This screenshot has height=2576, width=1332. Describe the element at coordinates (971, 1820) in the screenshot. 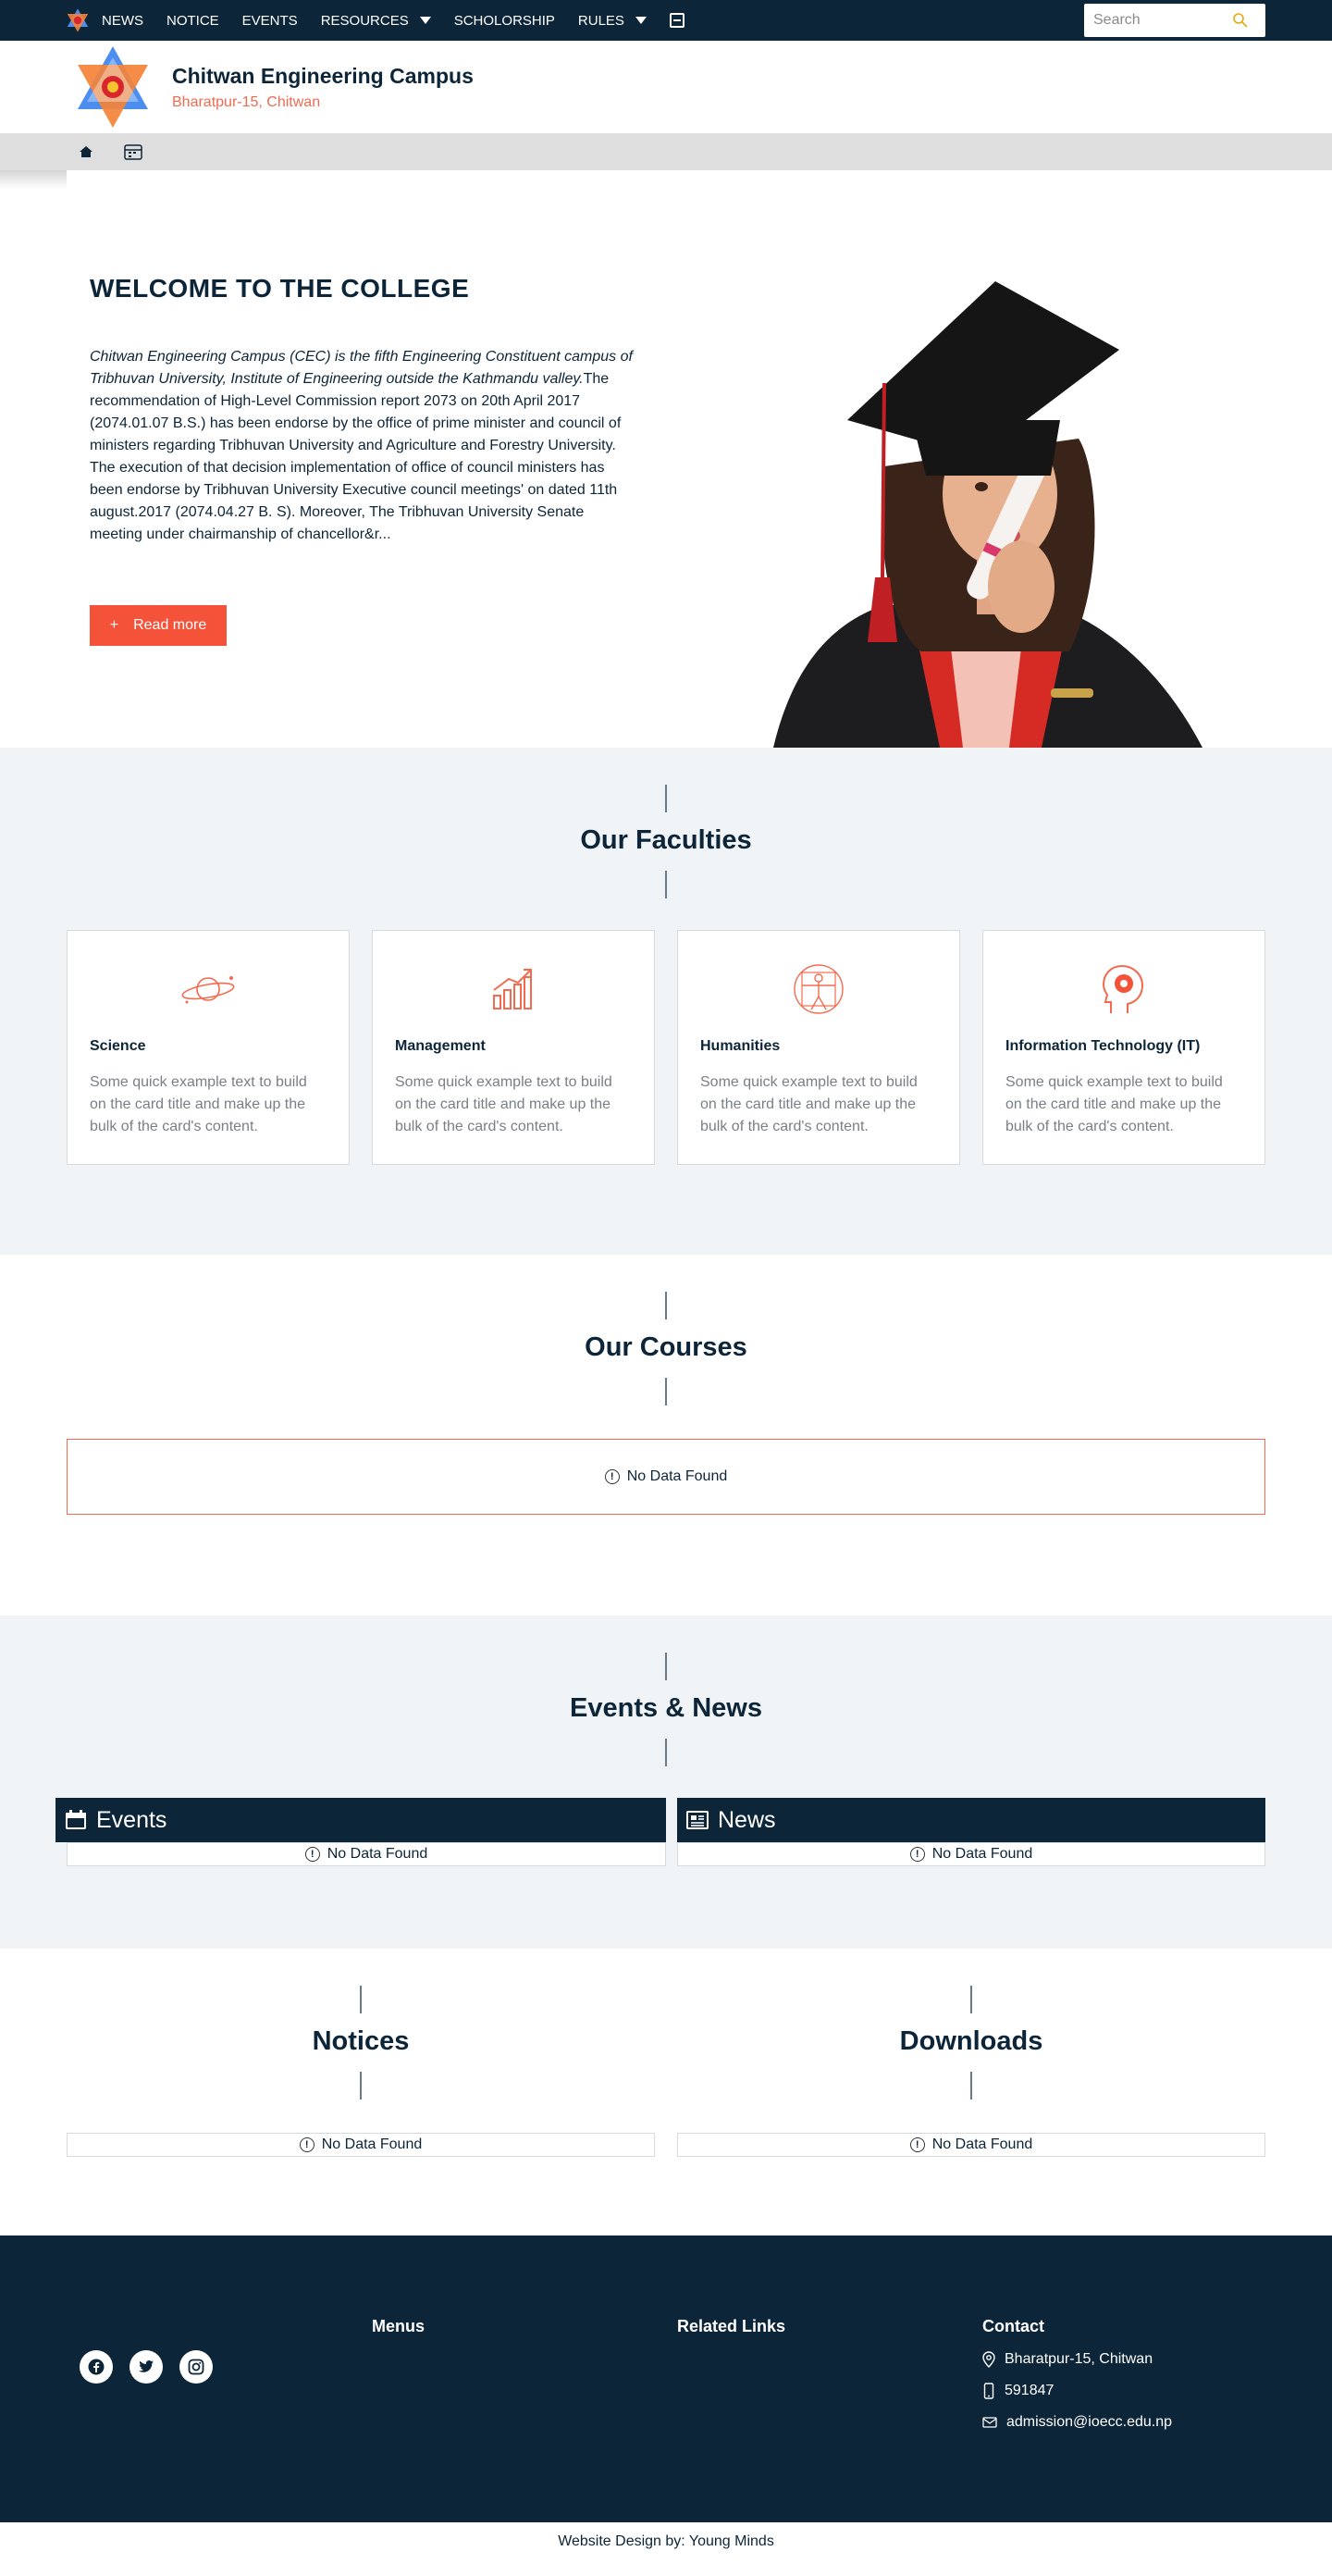

I see `news-header: News` at that location.